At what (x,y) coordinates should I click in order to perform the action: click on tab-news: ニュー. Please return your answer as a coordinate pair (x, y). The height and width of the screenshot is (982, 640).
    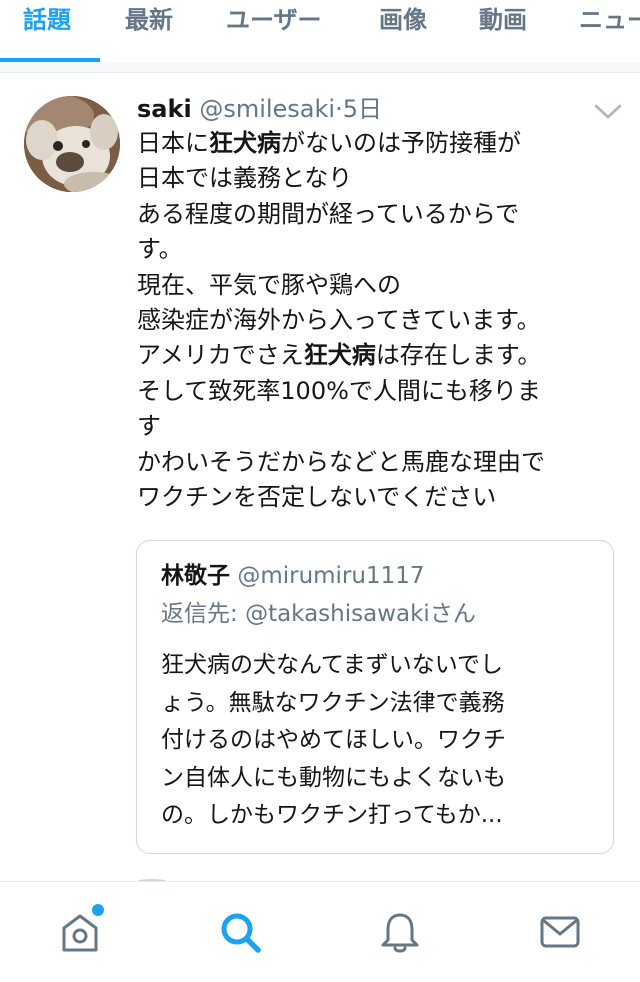
    Looking at the image, I should click on (609, 31).